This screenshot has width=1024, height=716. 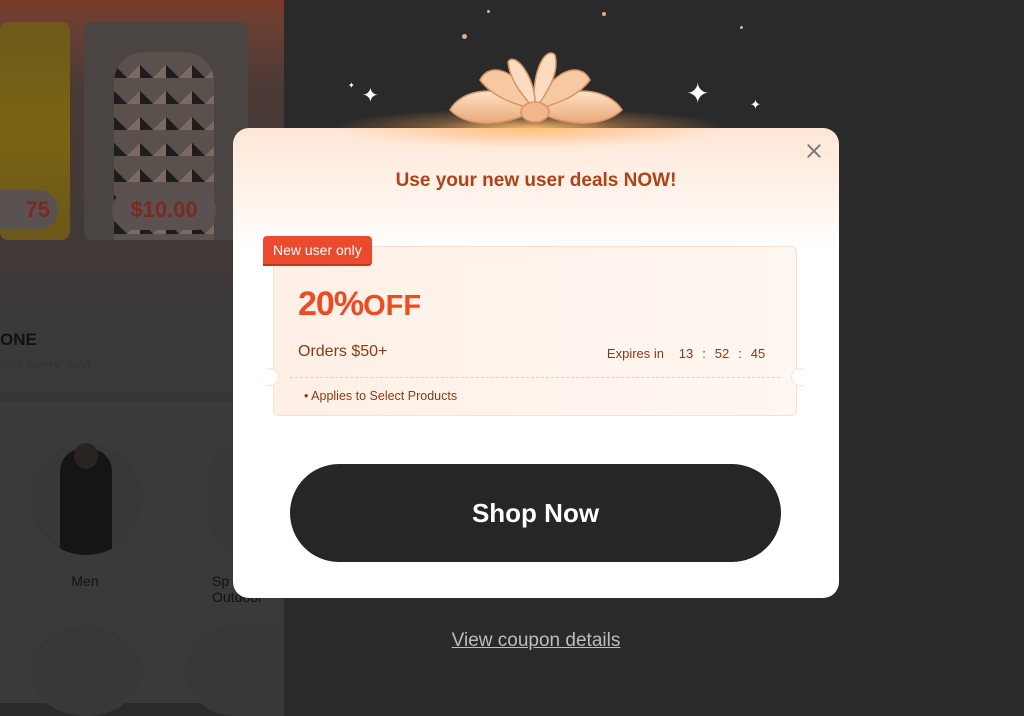 I want to click on expiry-countdown: Expires in 13 : 52 : 45, so click(x=686, y=353).